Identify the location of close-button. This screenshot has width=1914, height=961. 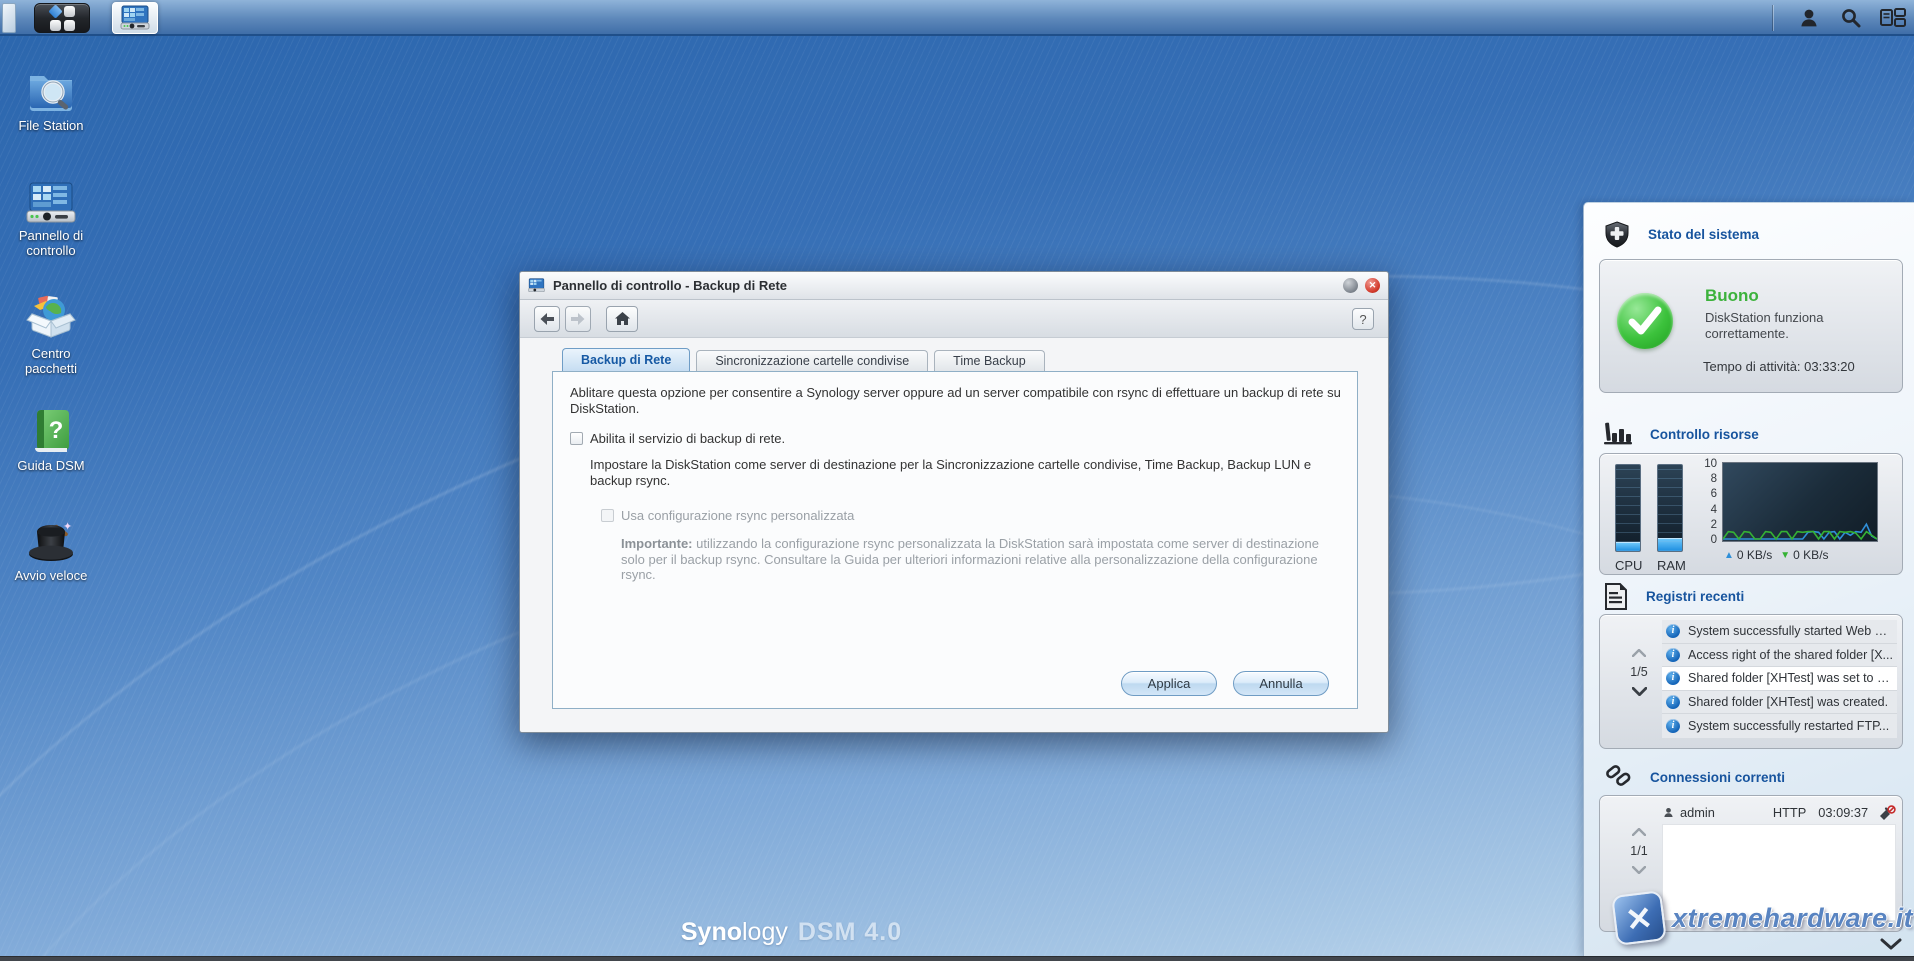
(1372, 285).